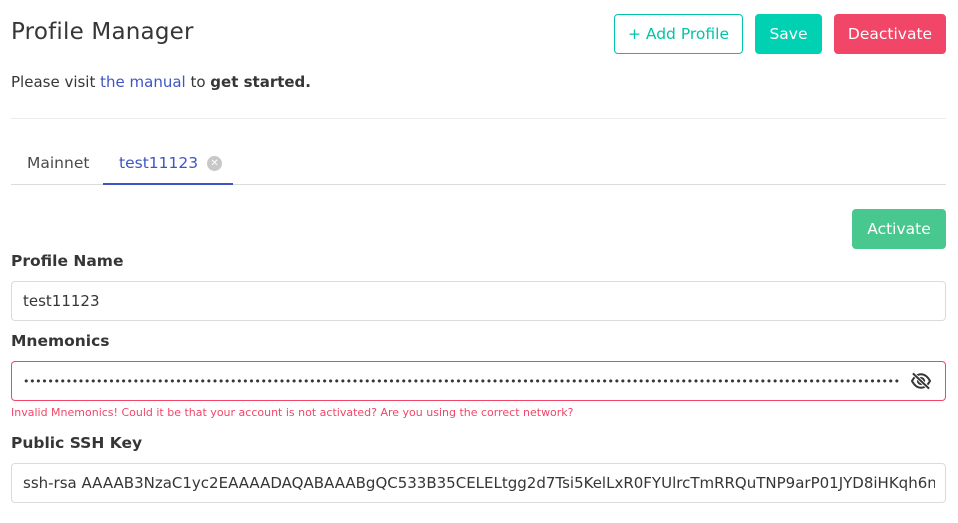 Image resolution: width=958 pixels, height=523 pixels. Describe the element at coordinates (478, 166) in the screenshot. I see `profile-tabs: Mainnet test11123 ✕` at that location.